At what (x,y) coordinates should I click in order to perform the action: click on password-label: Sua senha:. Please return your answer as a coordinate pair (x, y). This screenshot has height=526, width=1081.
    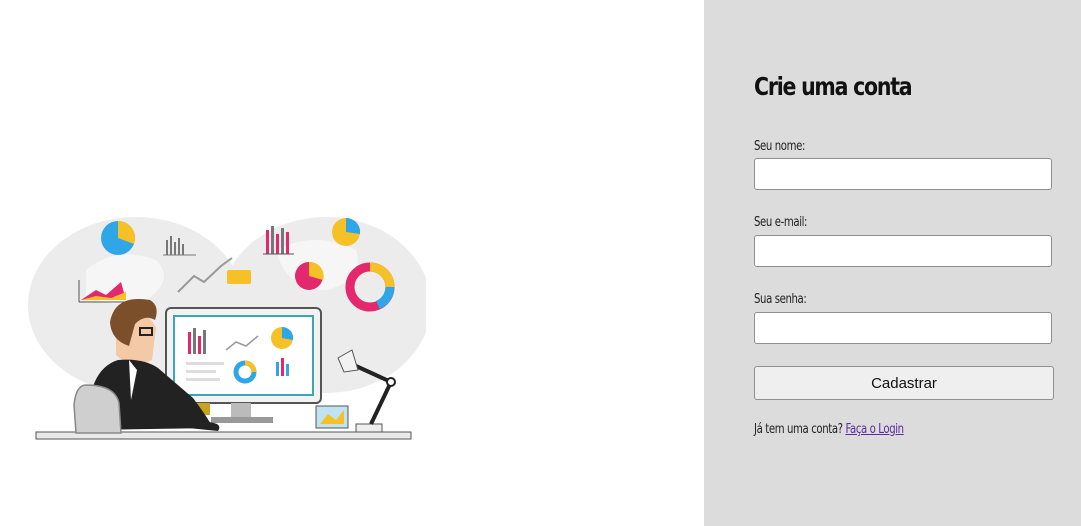
    Looking at the image, I should click on (780, 299).